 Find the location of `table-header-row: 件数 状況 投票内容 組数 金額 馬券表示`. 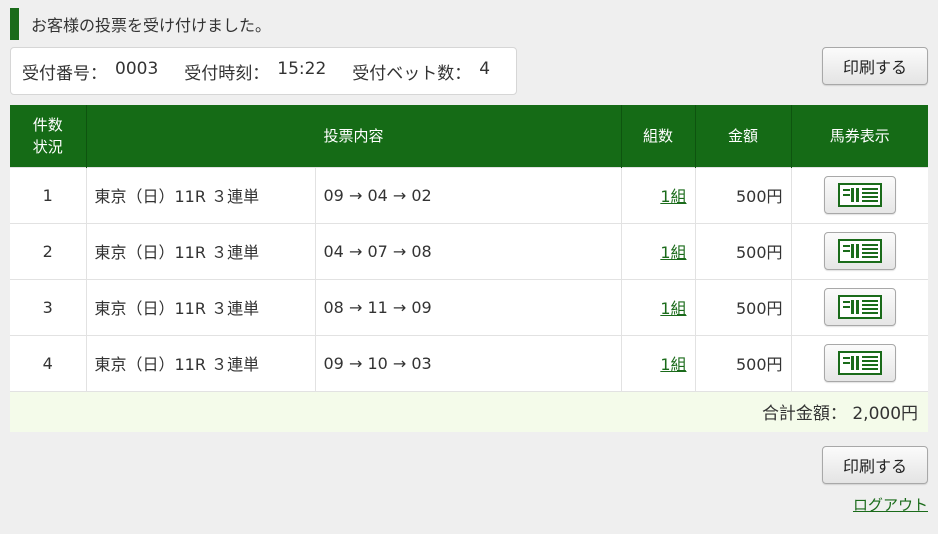

table-header-row: 件数 状況 投票内容 組数 金額 馬券表示 is located at coordinates (469, 136).